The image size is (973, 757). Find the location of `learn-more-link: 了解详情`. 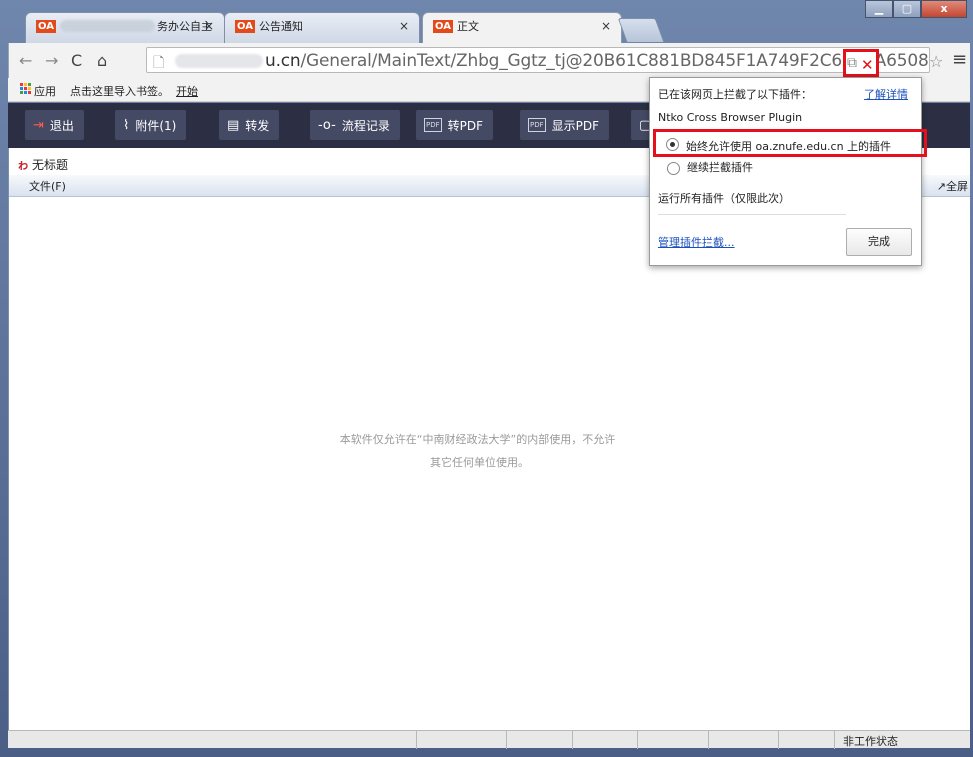

learn-more-link: 了解详情 is located at coordinates (886, 94).